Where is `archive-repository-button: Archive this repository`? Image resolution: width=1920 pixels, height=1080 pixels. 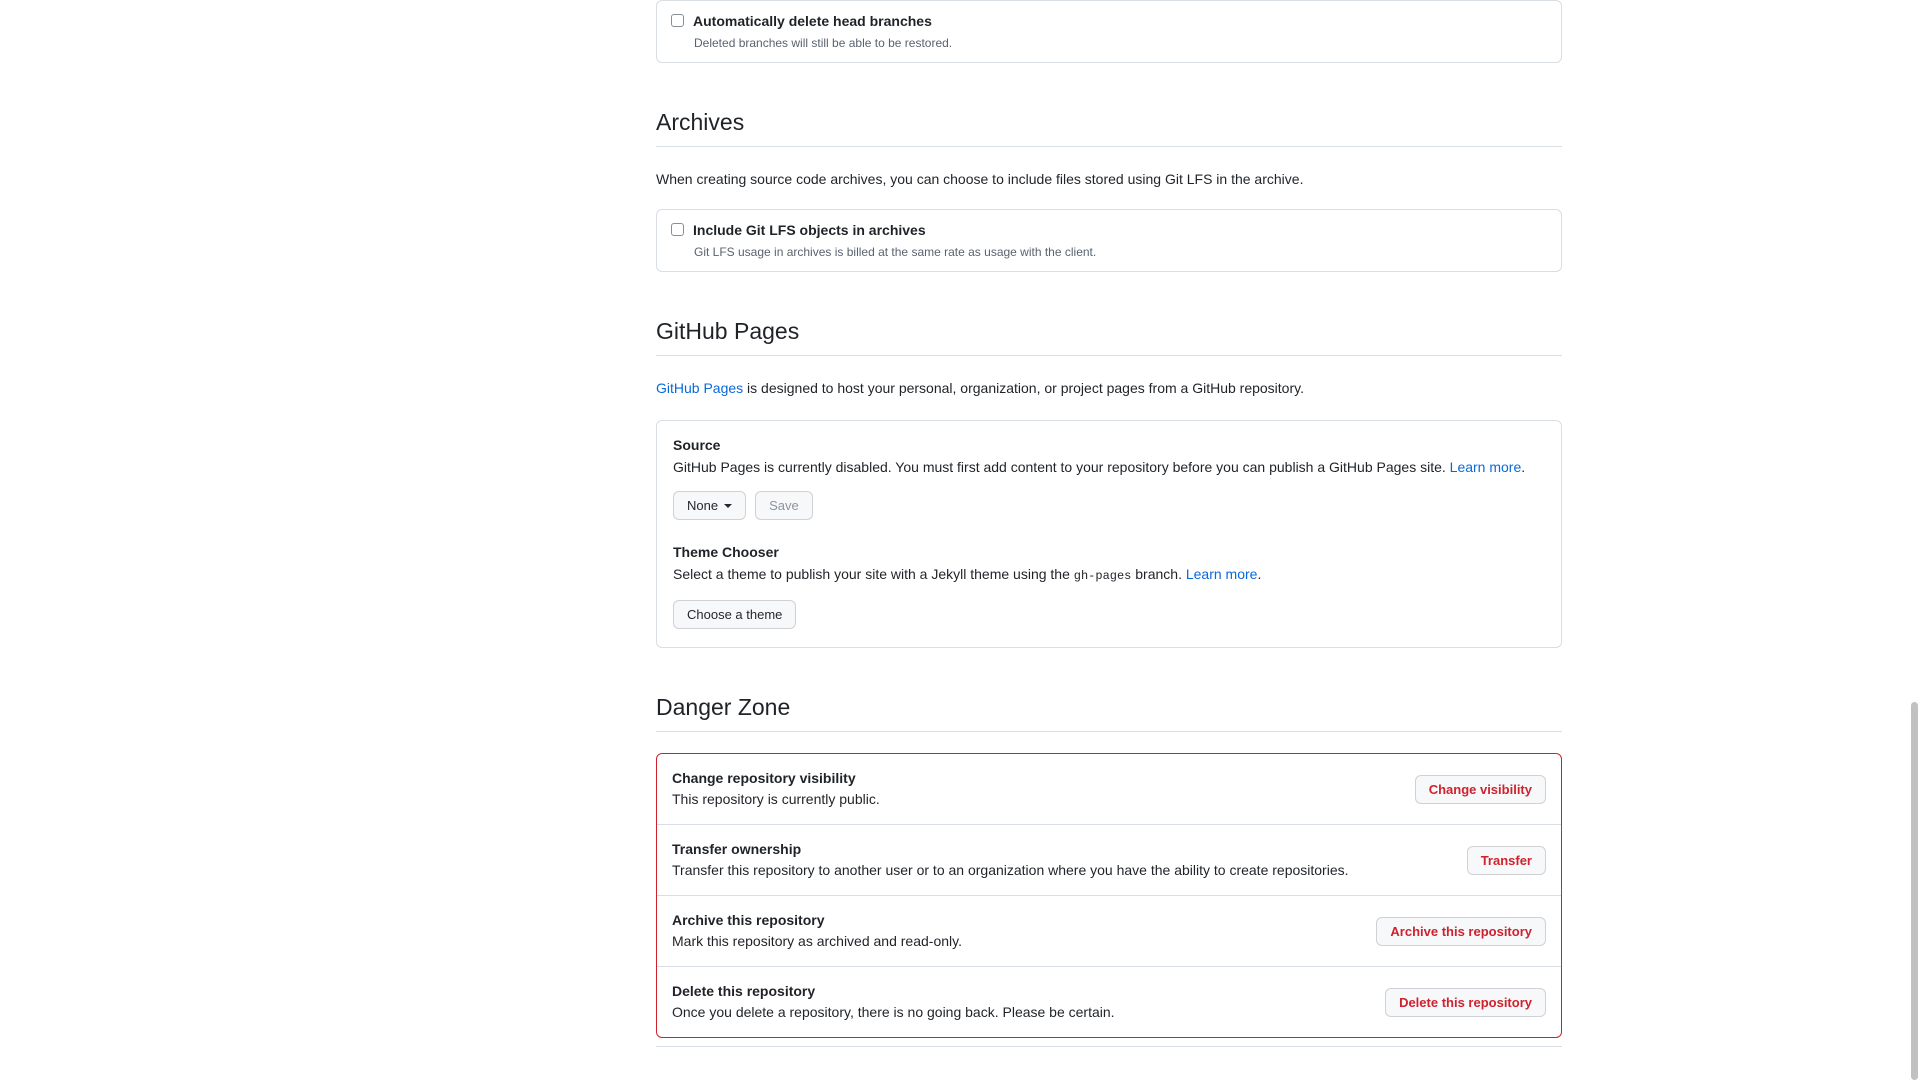
archive-repository-button: Archive this repository is located at coordinates (1461, 931).